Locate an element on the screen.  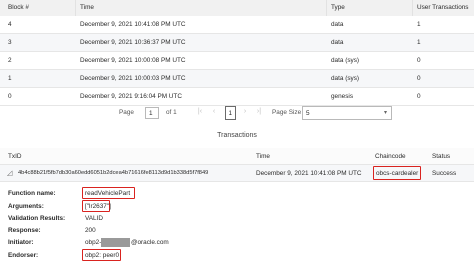
validation-results-value: VALID is located at coordinates (94, 218).